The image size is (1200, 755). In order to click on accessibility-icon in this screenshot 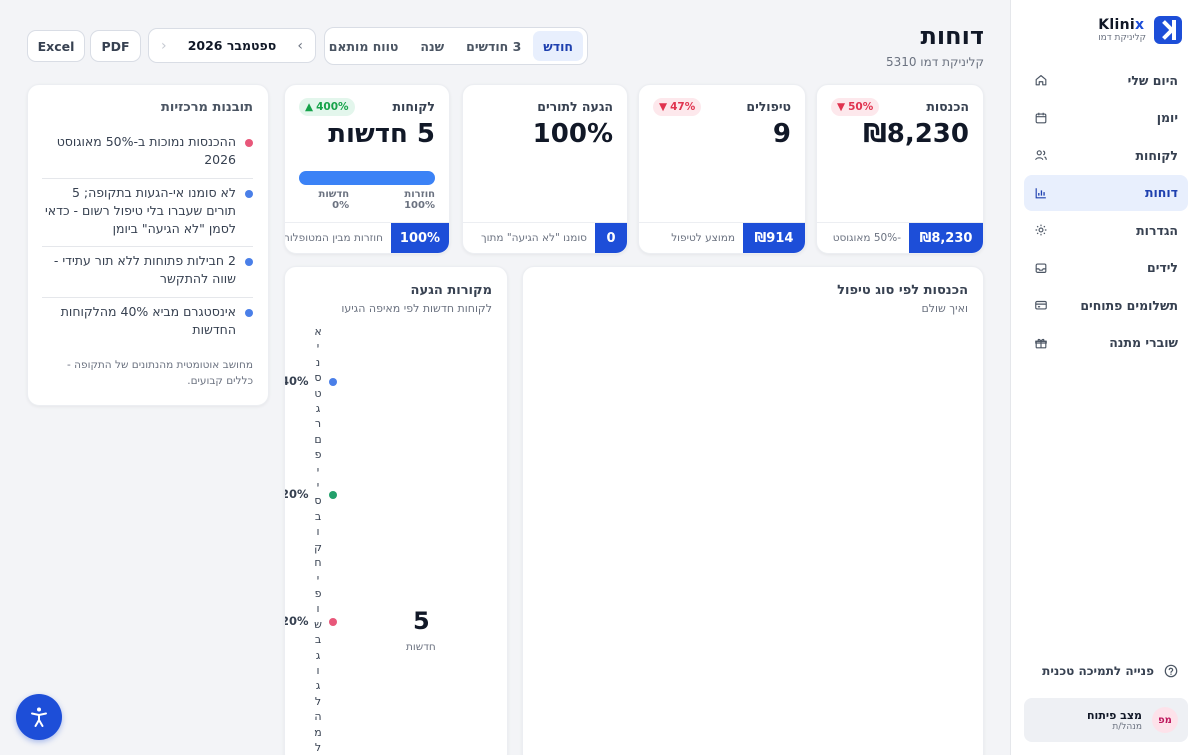, I will do `click(39, 717)`.